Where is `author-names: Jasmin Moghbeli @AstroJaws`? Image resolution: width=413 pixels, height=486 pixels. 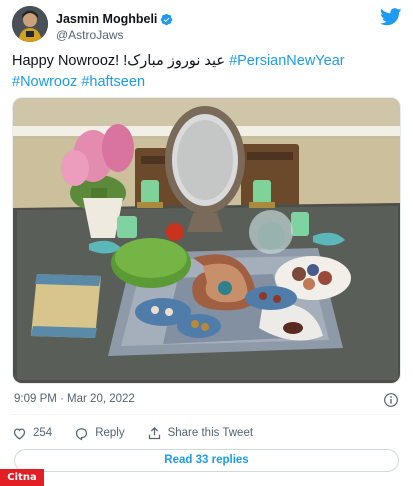 author-names: Jasmin Moghbeli @AstroJaws is located at coordinates (114, 26).